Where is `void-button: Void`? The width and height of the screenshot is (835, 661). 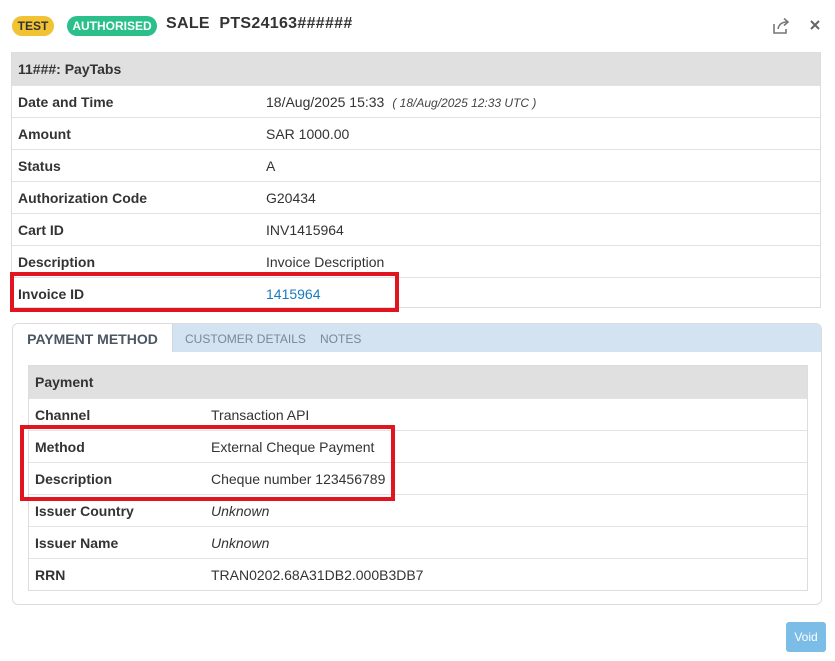 void-button: Void is located at coordinates (806, 637).